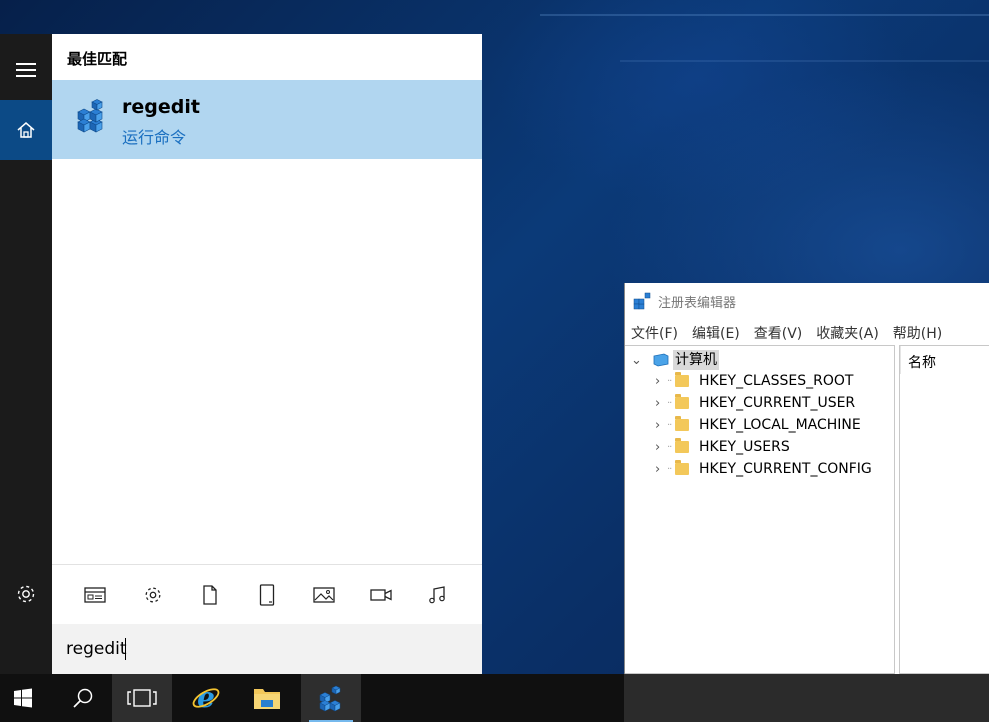  I want to click on tree-item-hkey-users: › ·· HKEY_USERS, so click(722, 447).